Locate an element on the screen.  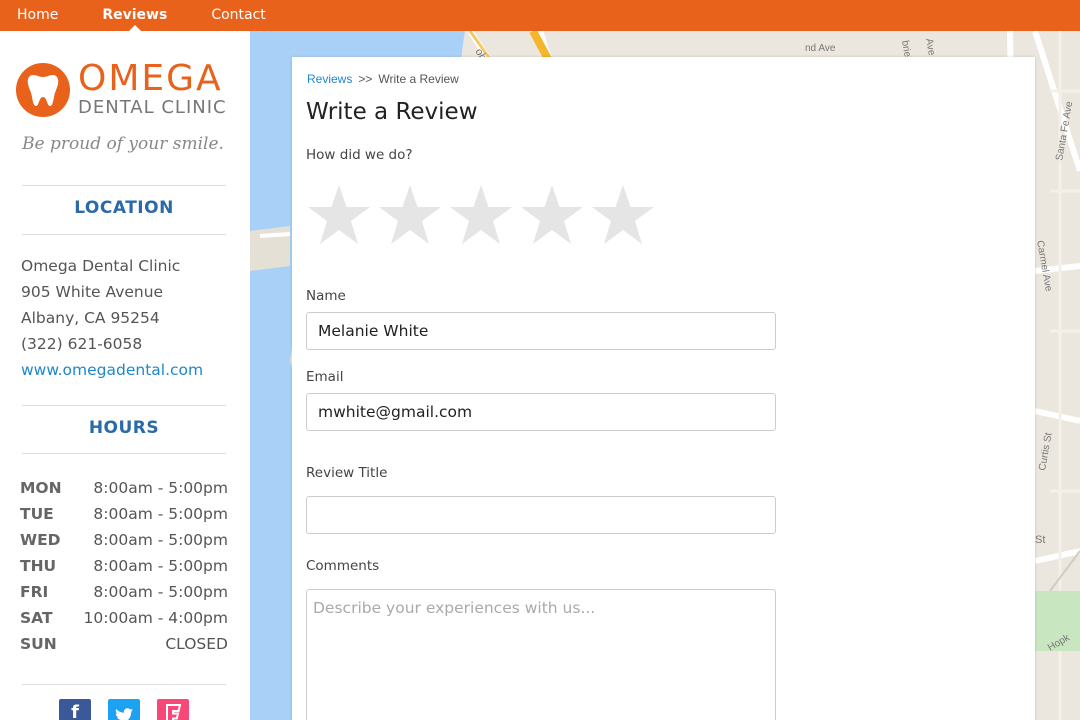
hours-day: SUN is located at coordinates (38, 644).